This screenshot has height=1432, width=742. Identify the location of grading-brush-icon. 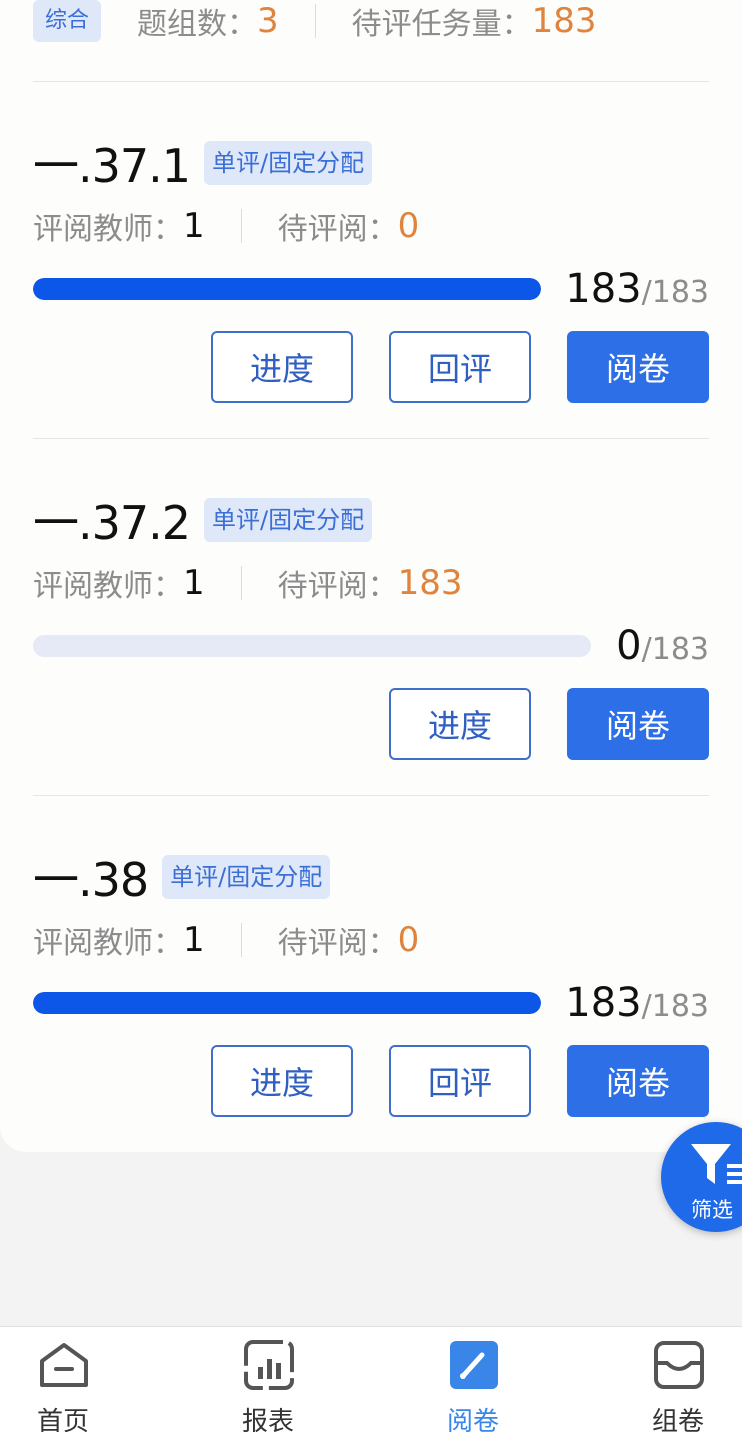
(474, 1365).